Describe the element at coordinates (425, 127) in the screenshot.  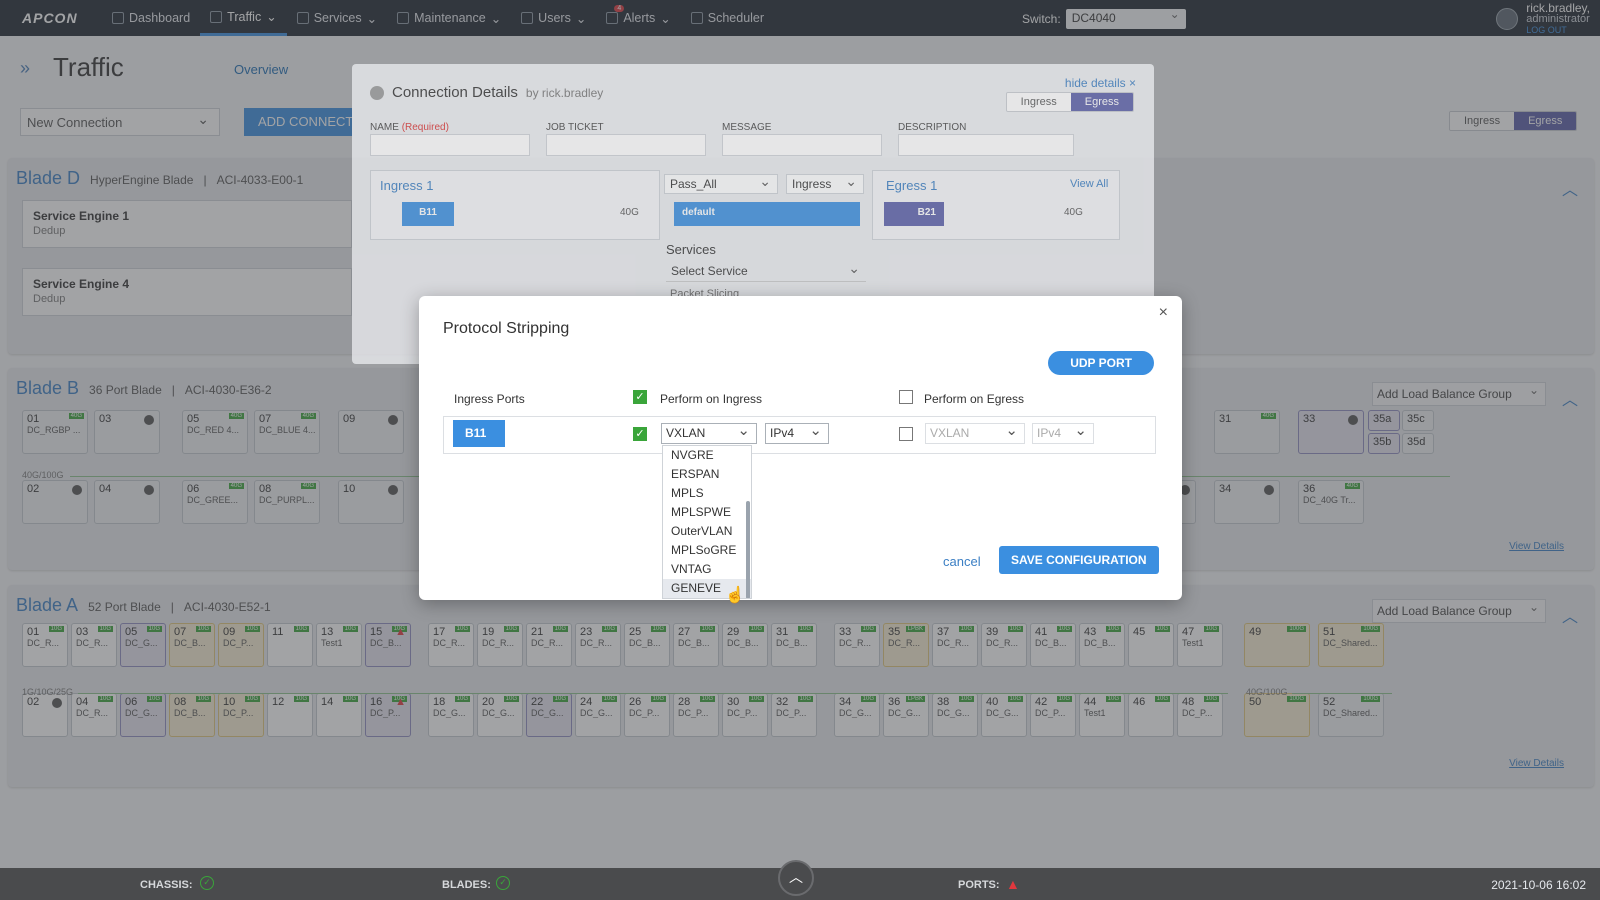
I see `required-label: (Required)` at that location.